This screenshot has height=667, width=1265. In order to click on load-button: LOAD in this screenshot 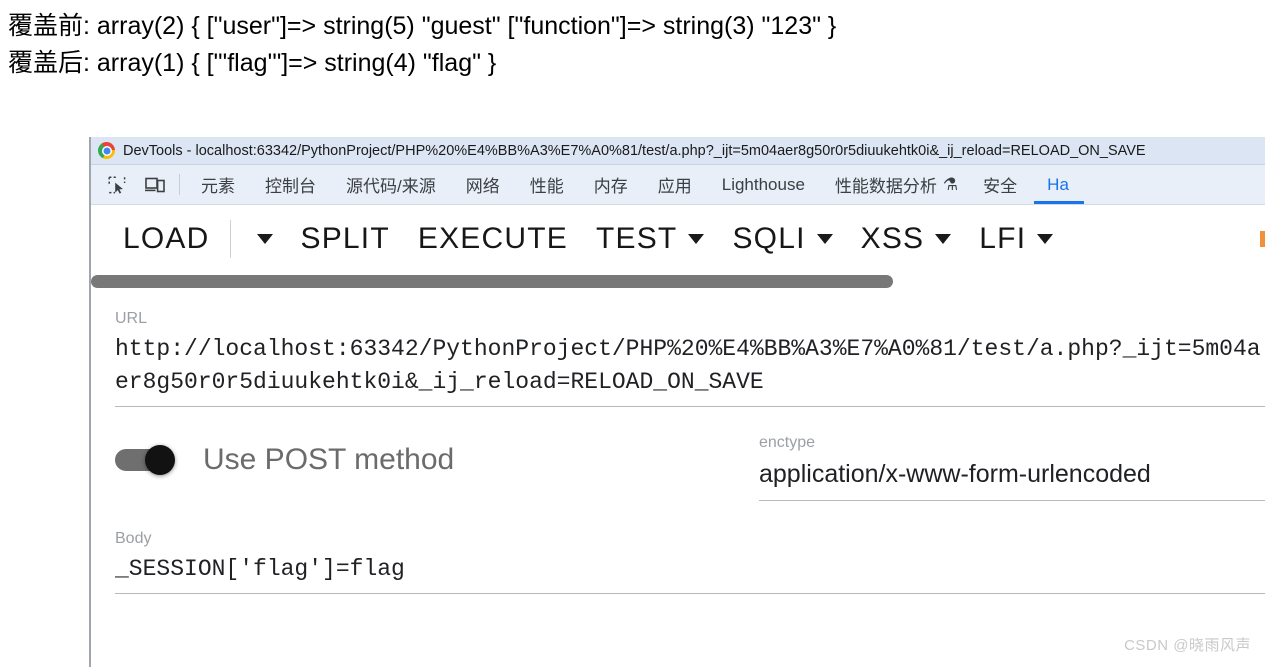, I will do `click(166, 239)`.